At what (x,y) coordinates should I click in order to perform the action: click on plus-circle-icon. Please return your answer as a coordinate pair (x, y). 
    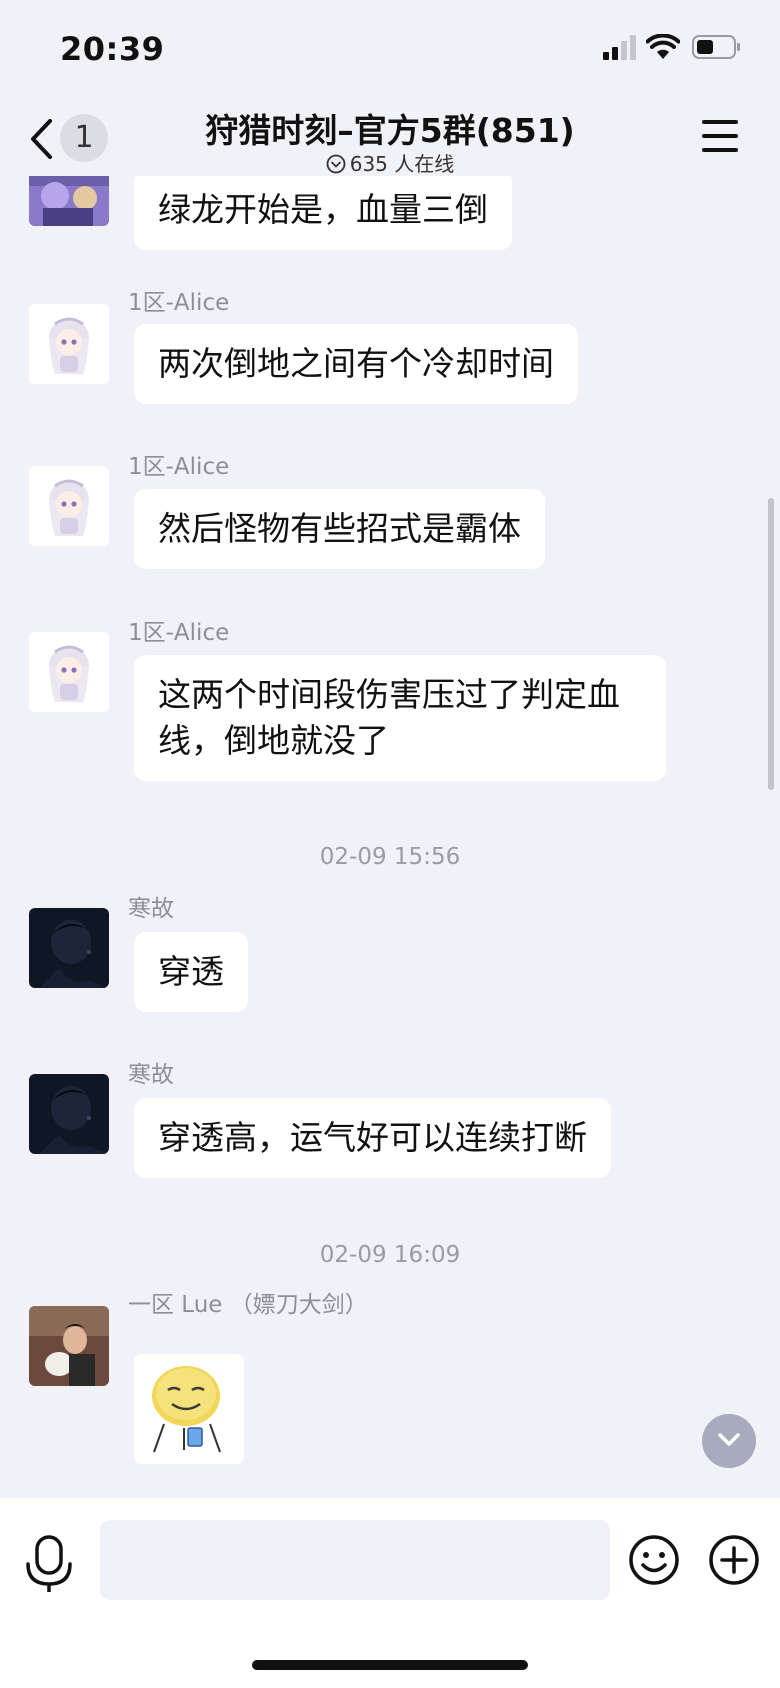
    Looking at the image, I should click on (734, 1560).